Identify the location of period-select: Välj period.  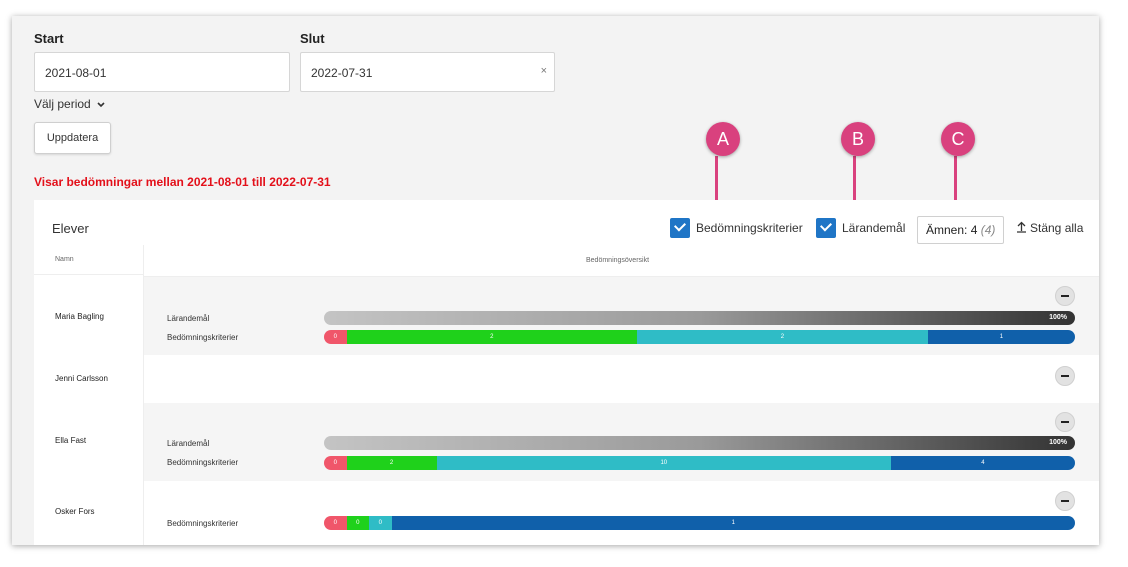
(69, 104).